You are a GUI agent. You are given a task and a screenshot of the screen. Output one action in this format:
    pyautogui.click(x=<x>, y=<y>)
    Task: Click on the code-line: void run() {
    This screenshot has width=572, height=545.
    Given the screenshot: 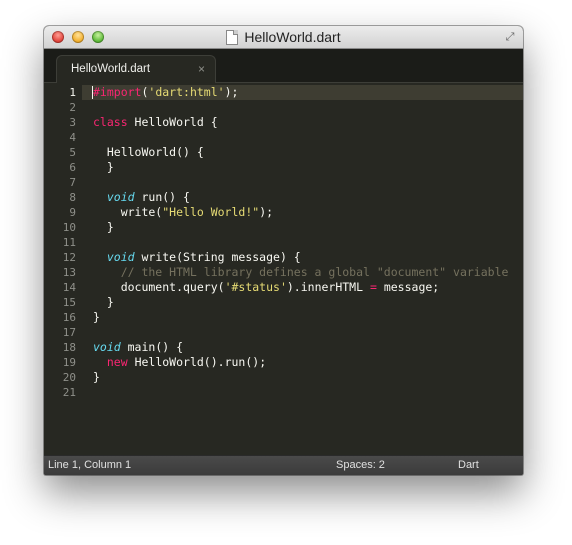 What is the action you would take?
    pyautogui.click(x=141, y=197)
    